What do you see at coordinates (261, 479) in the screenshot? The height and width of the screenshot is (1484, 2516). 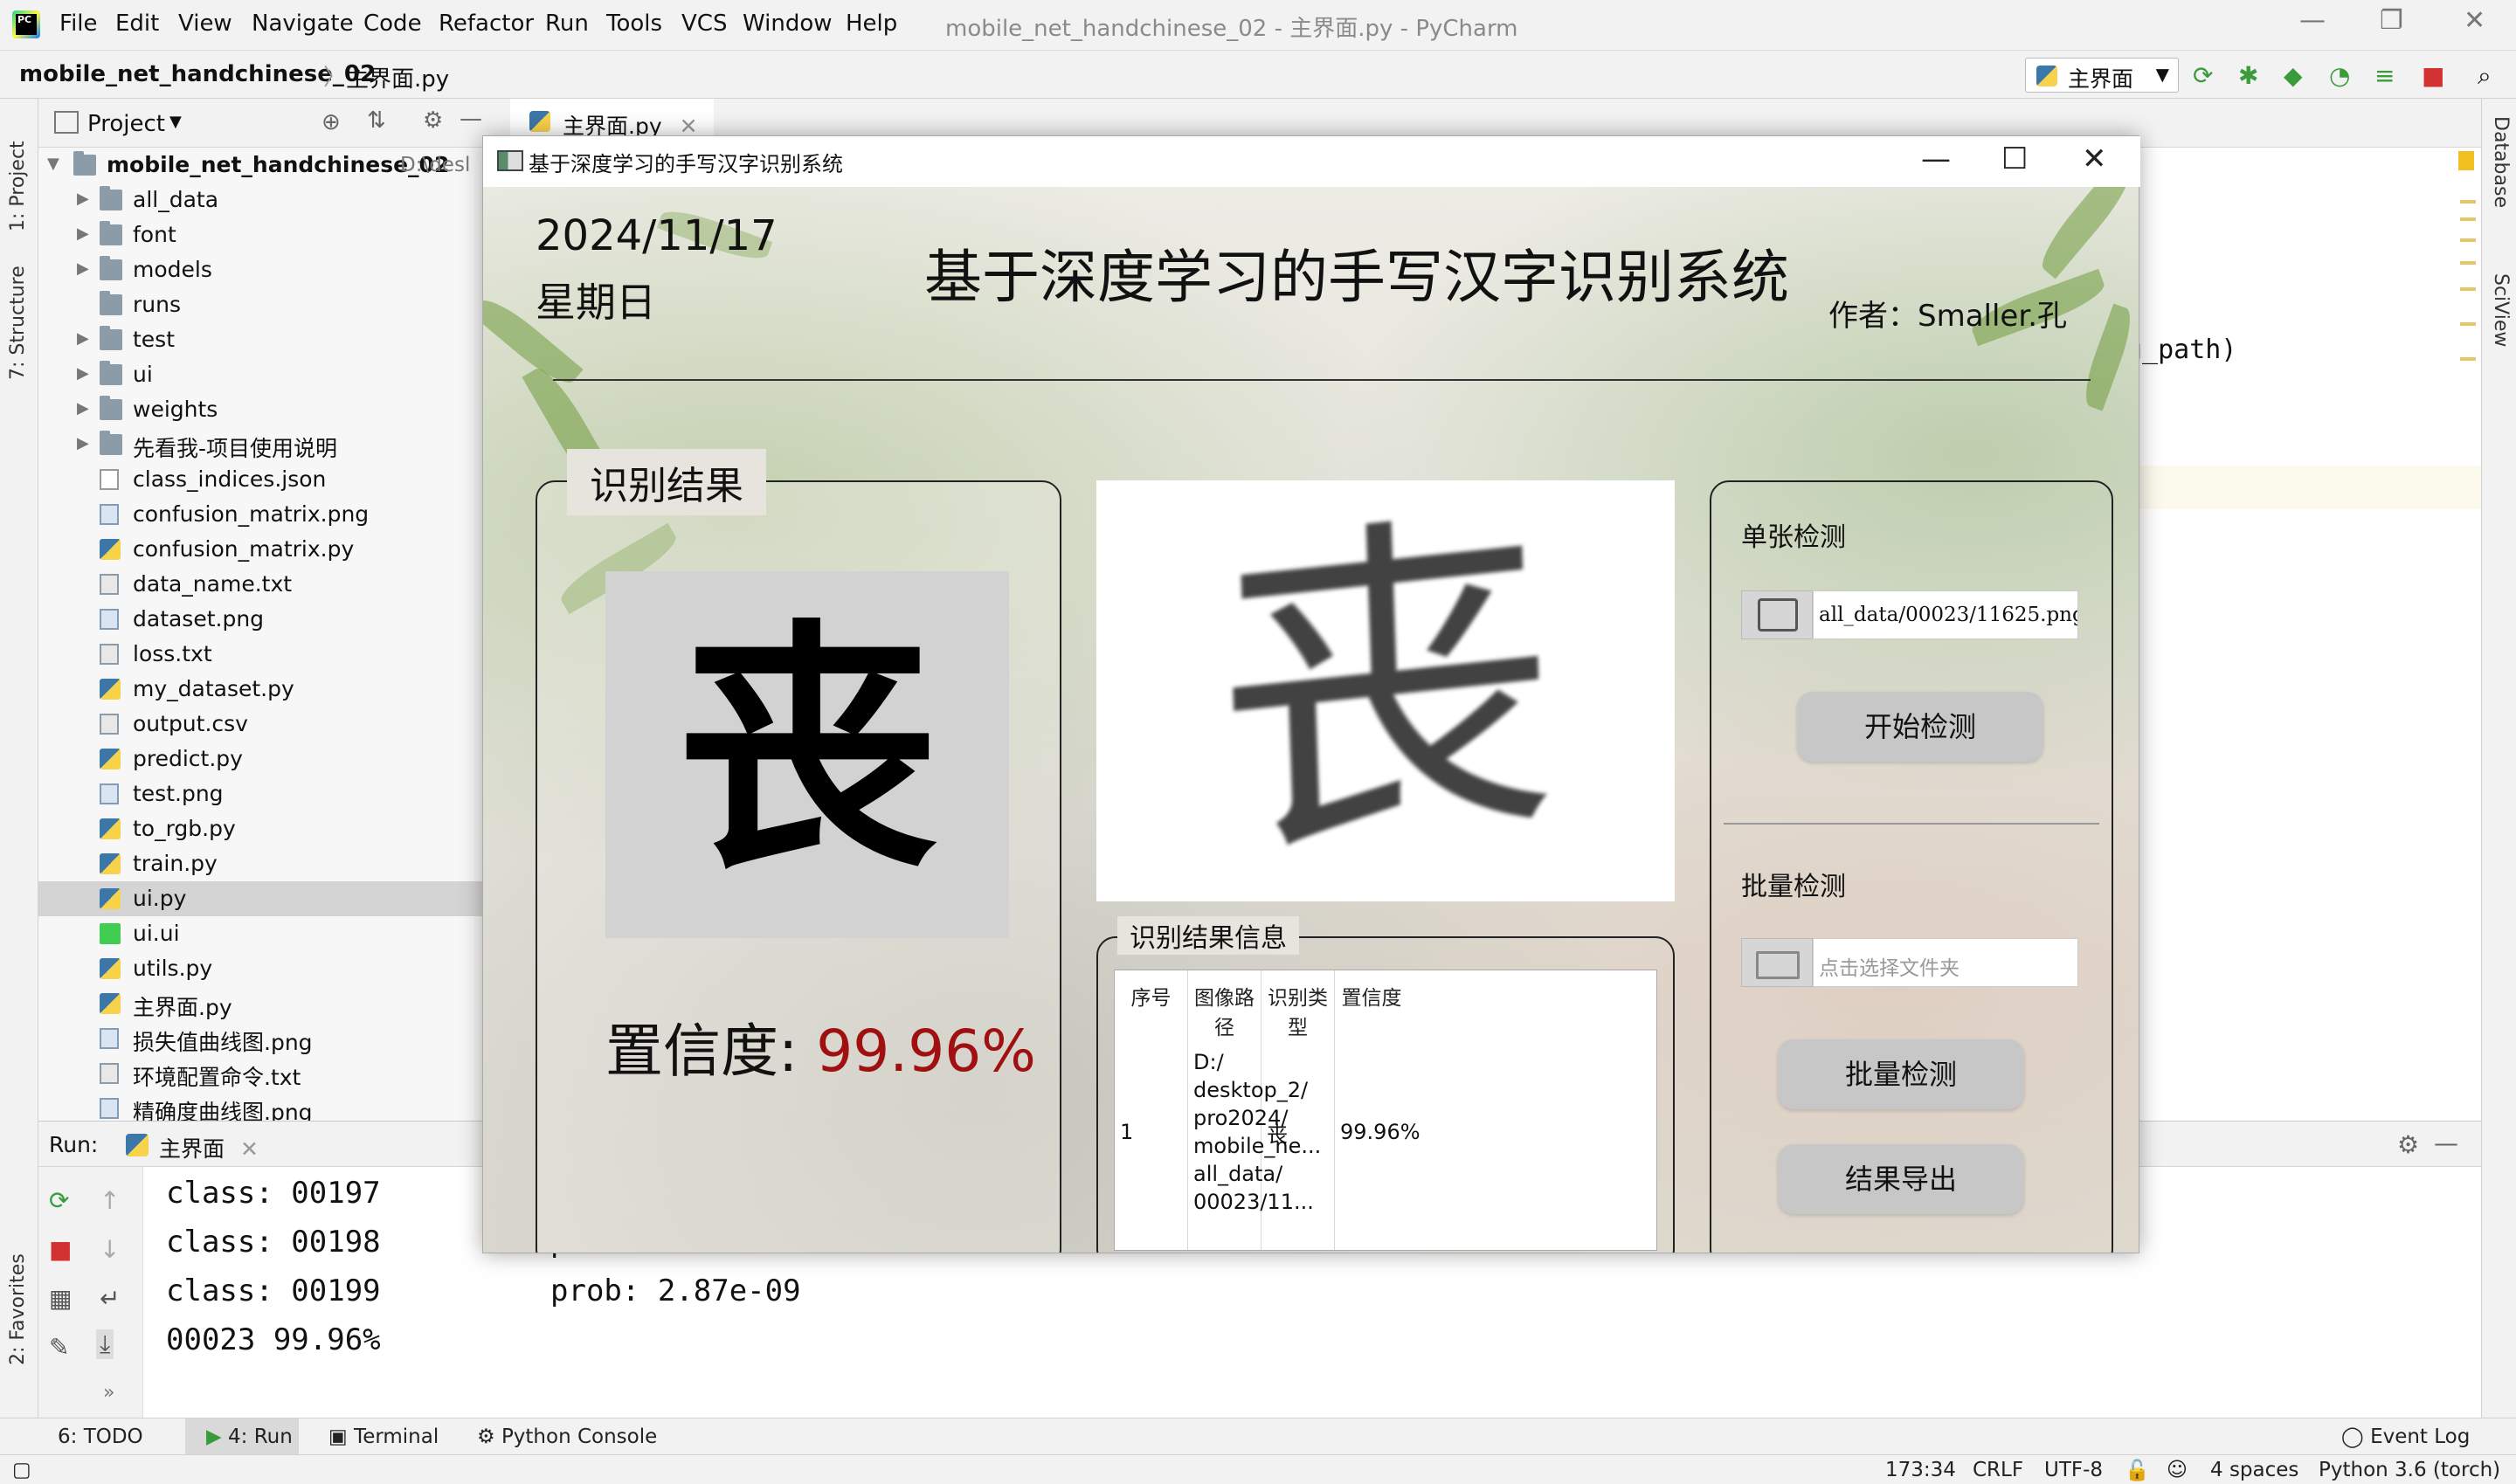 I see `tree-file: class_indices.json` at bounding box center [261, 479].